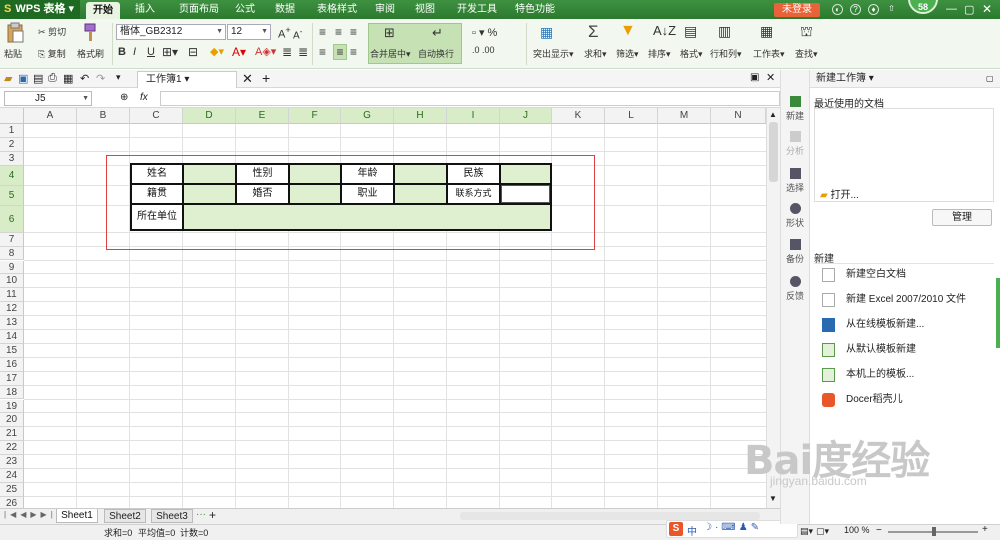  I want to click on rail-backup: 备份, so click(795, 252).